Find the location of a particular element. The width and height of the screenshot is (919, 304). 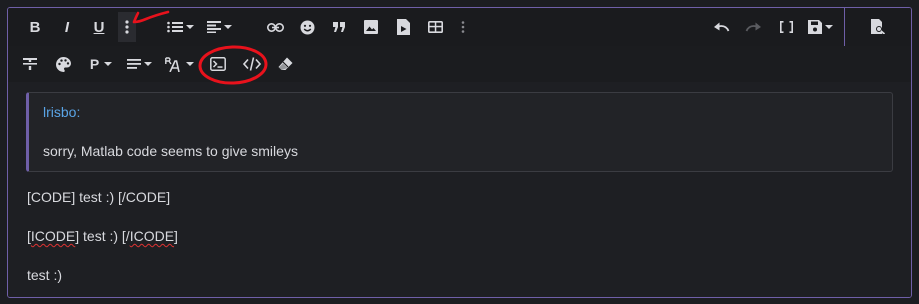

bold-button: B is located at coordinates (35, 27).